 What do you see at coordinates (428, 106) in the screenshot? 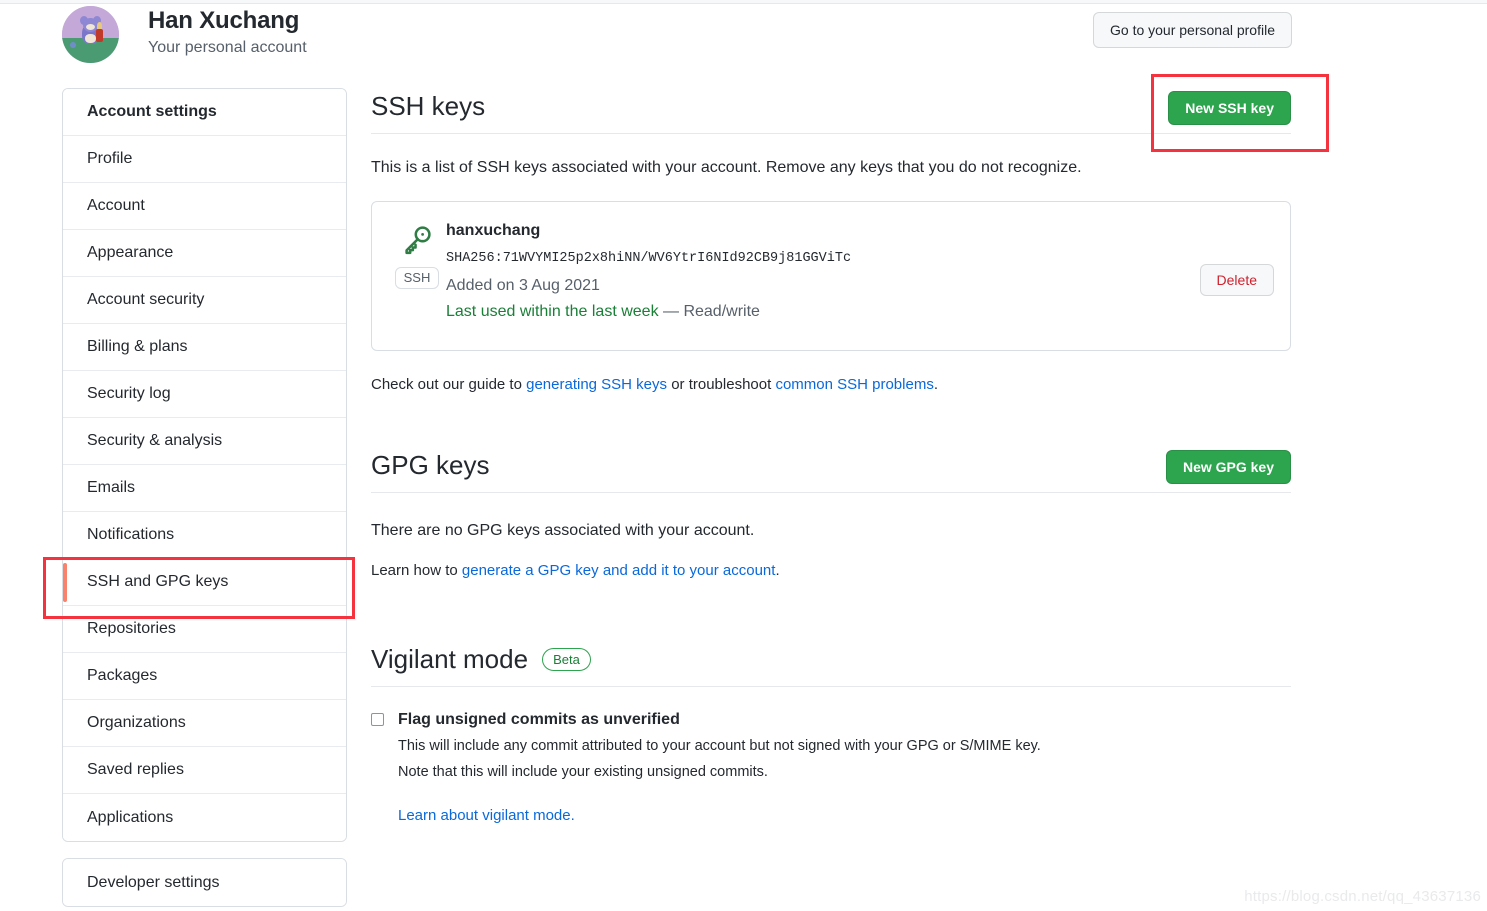
I see `ssh-keys-title: SSH keys` at bounding box center [428, 106].